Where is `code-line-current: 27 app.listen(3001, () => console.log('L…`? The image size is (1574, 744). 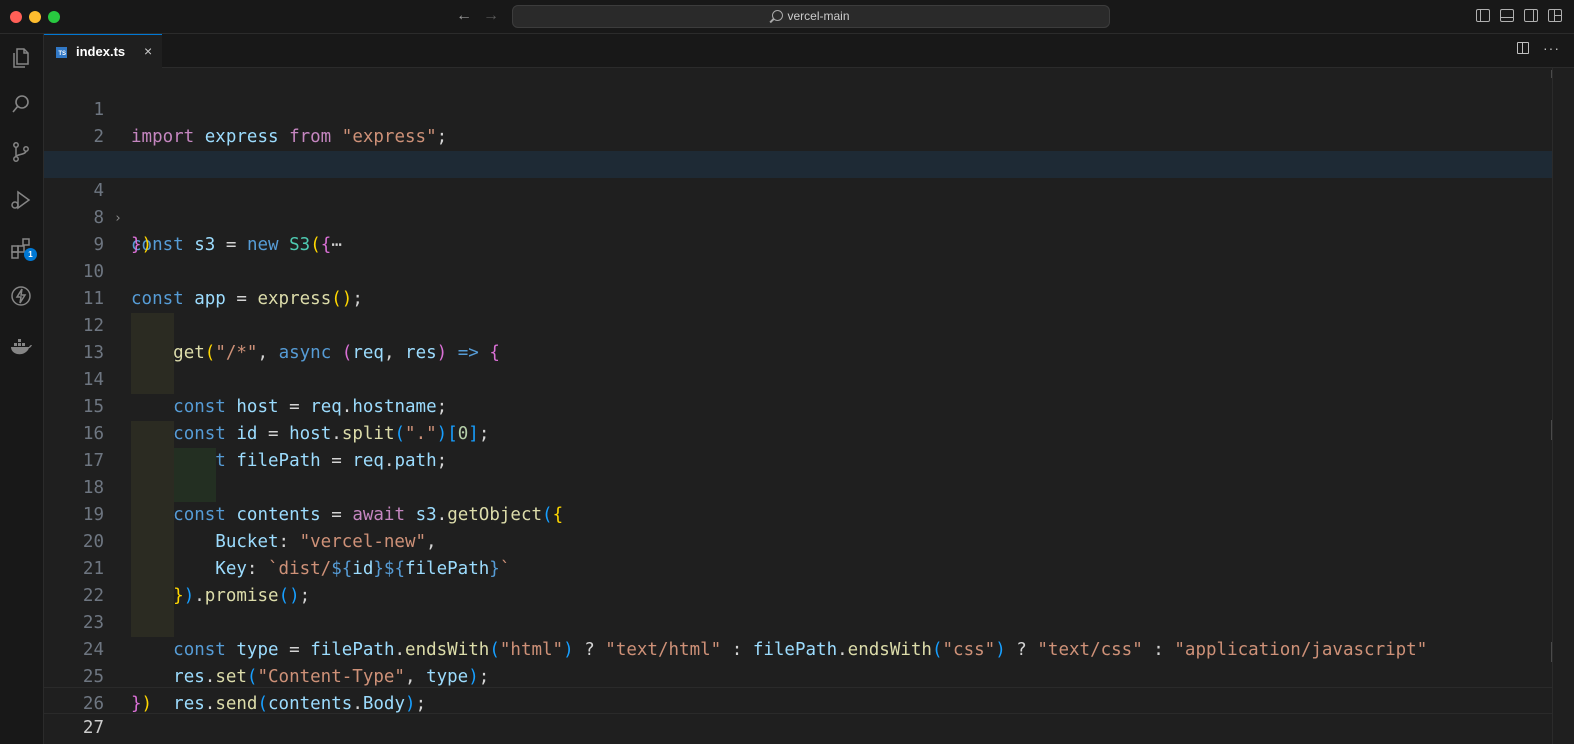
code-line-current: 27 app.listen(3001, () => console.log('L… is located at coordinates (798, 712).